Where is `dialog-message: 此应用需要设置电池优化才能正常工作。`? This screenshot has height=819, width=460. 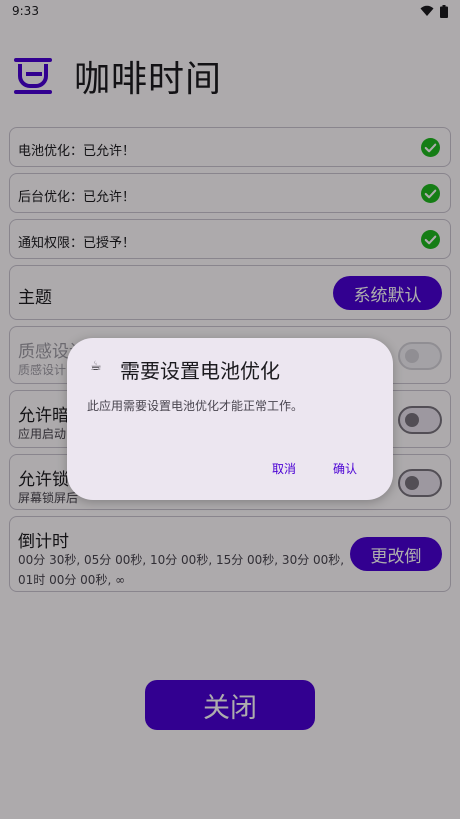 dialog-message: 此应用需要设置电池优化才能正常工作。 is located at coordinates (195, 406).